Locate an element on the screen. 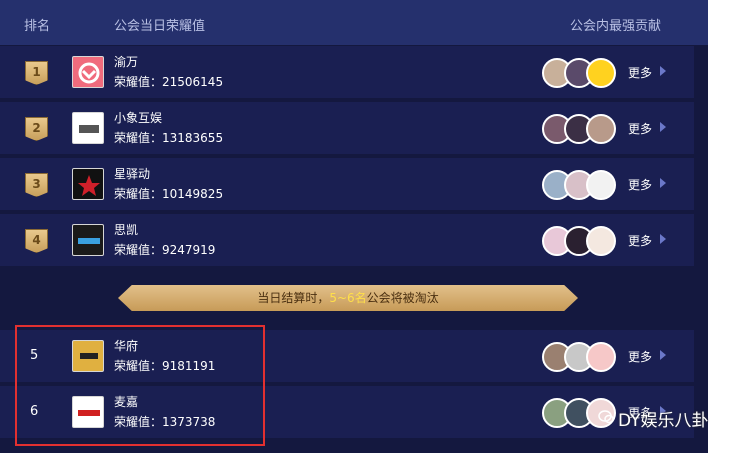 This screenshot has width=735, height=453. elimination-banner: 当日结算时，5~6名公会将被淘汰 is located at coordinates (348, 298).